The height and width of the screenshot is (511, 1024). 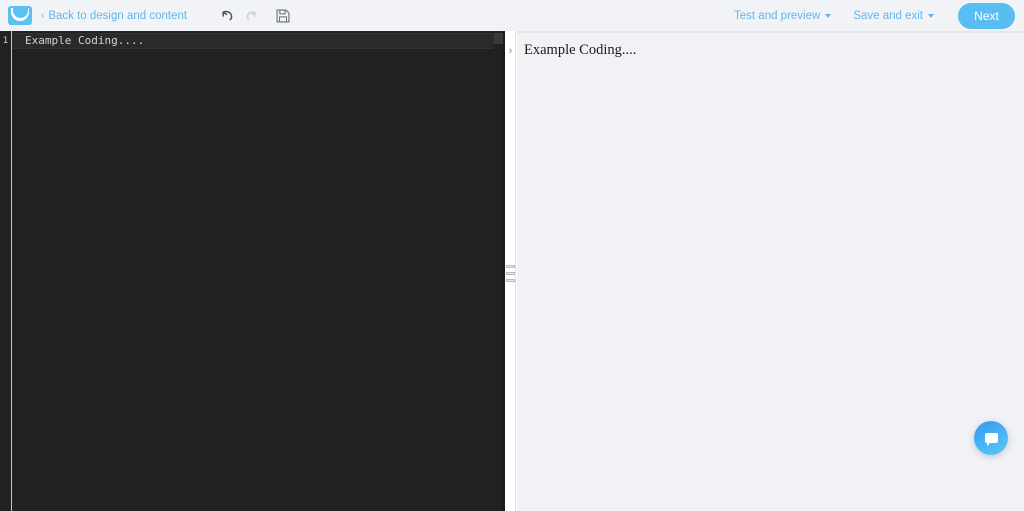 I want to click on back-link-label: Back to design and content, so click(x=118, y=15).